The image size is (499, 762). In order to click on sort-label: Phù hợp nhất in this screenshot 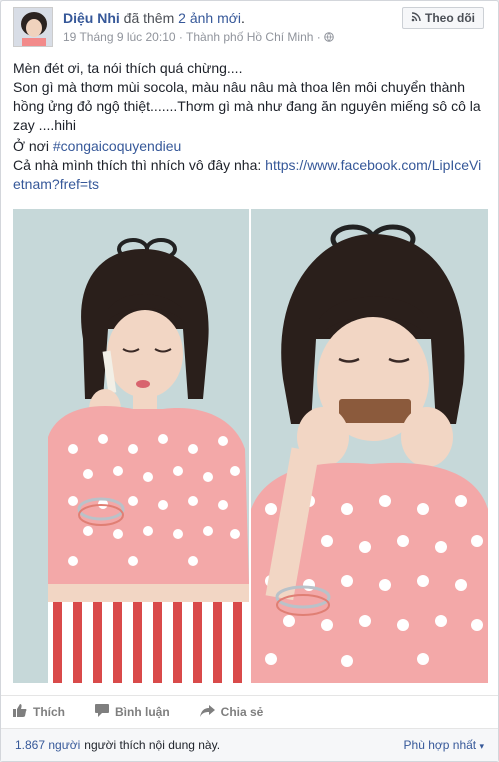, I will do `click(440, 745)`.